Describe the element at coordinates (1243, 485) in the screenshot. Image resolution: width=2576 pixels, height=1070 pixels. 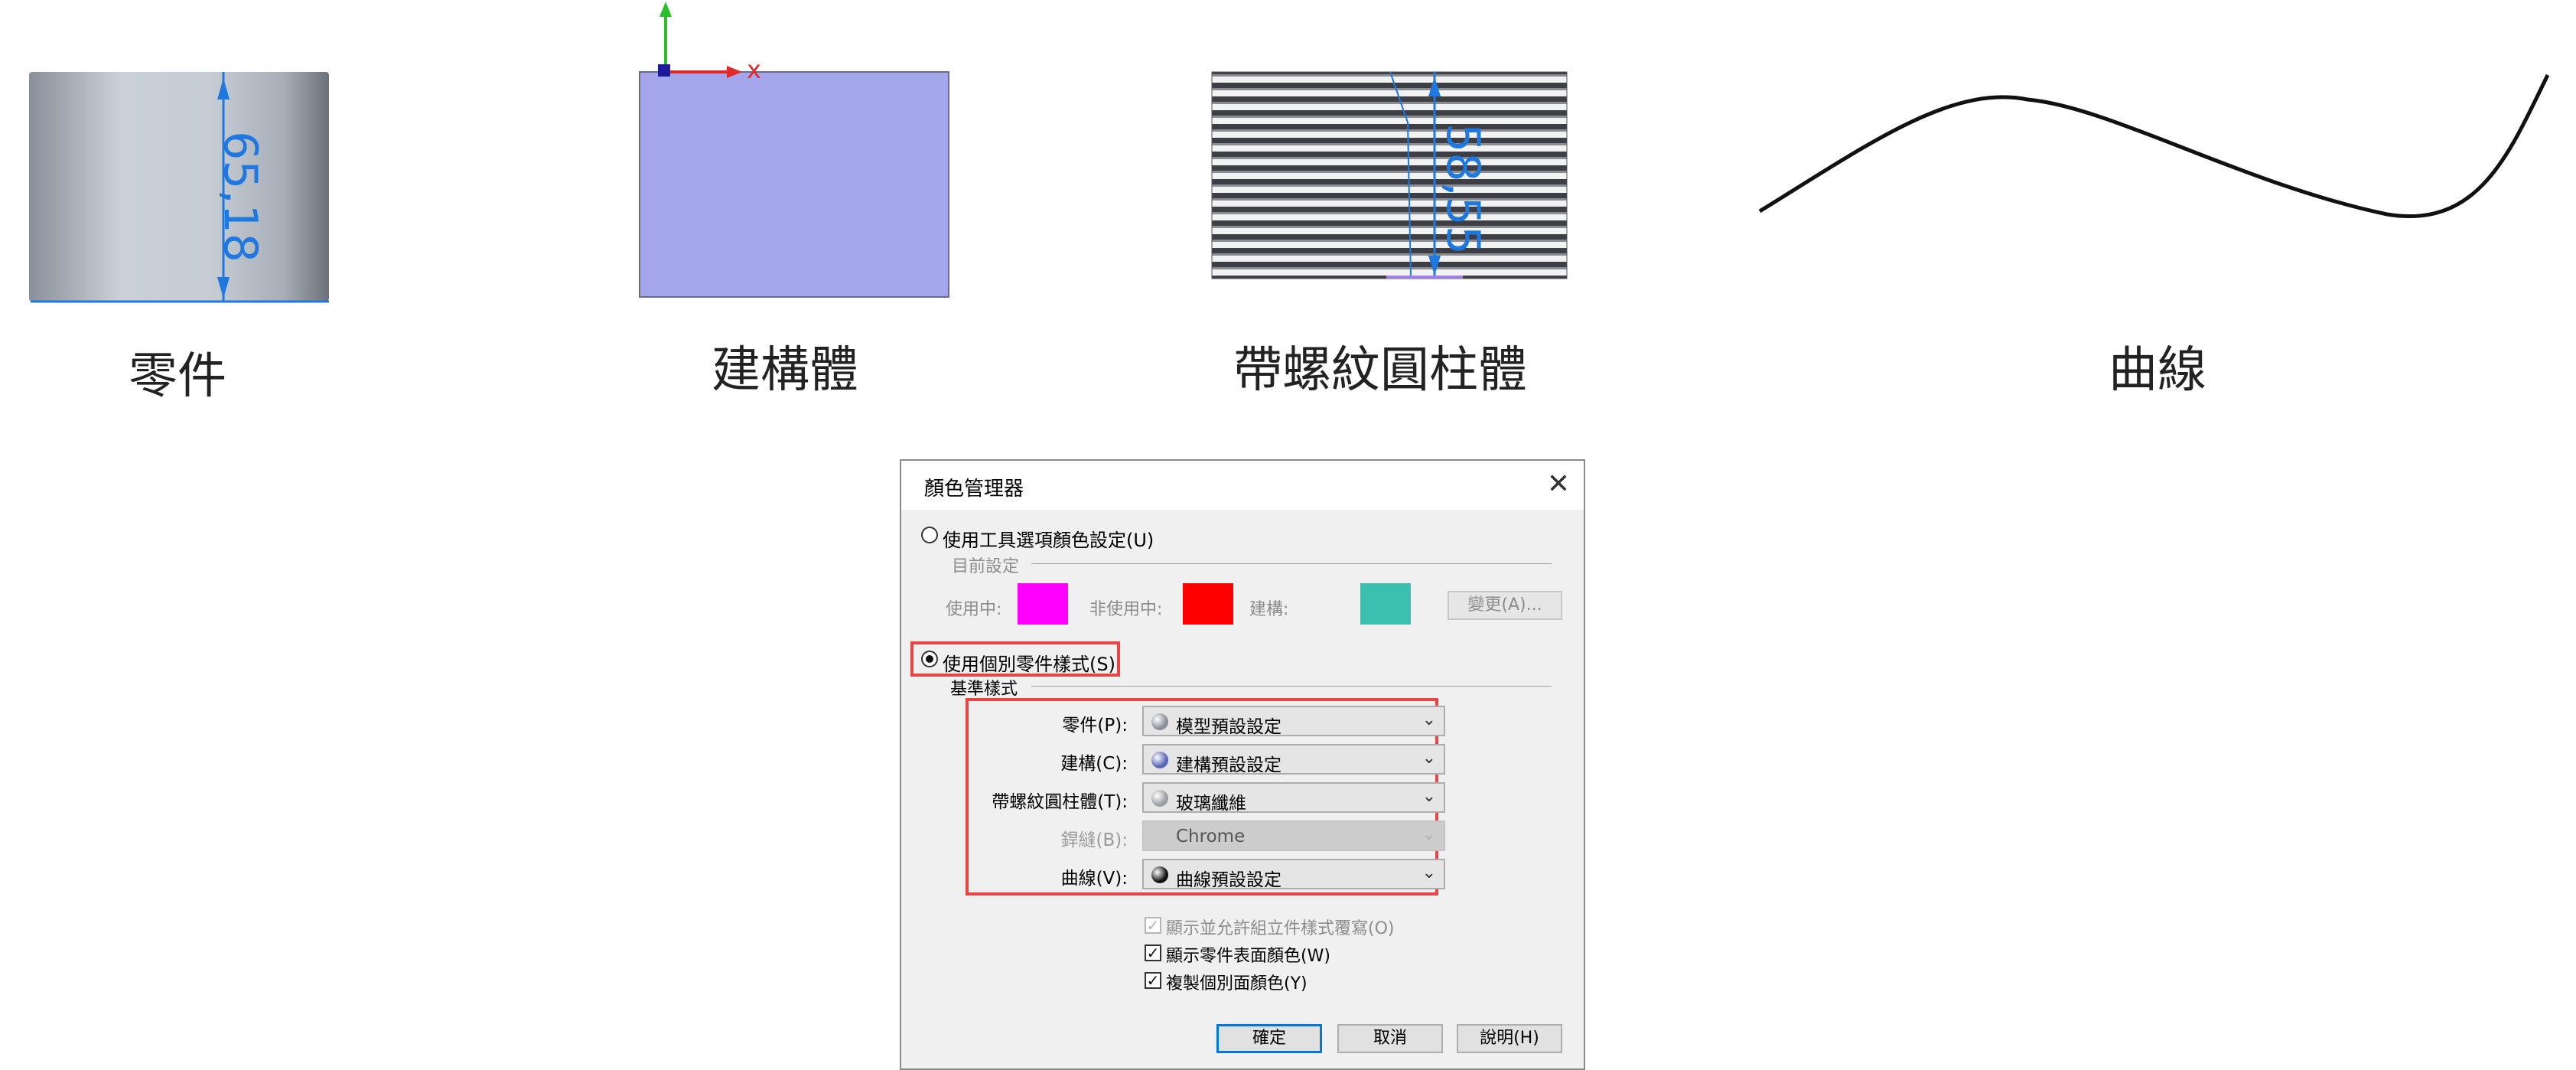
I see `dialog-titlebar: 顏色管理器 ✕` at that location.